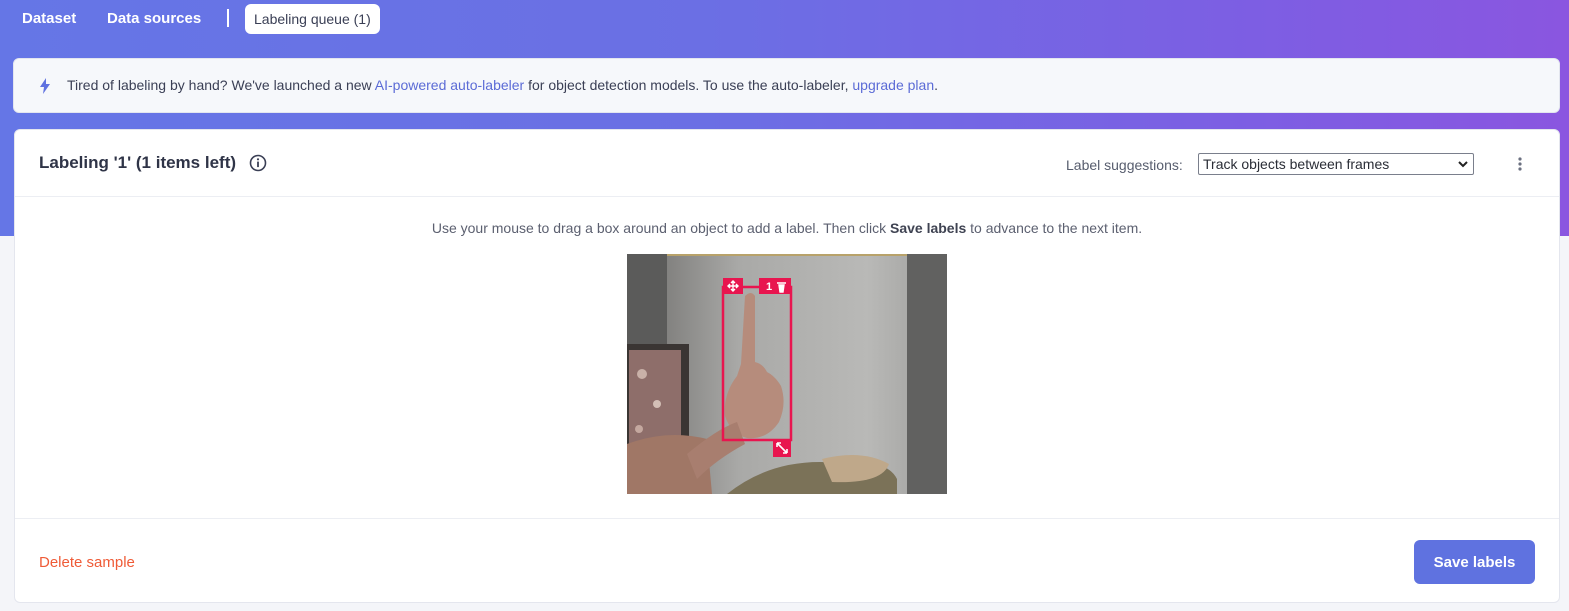 The image size is (1569, 611). I want to click on labeling-canvas: 1, so click(787, 374).